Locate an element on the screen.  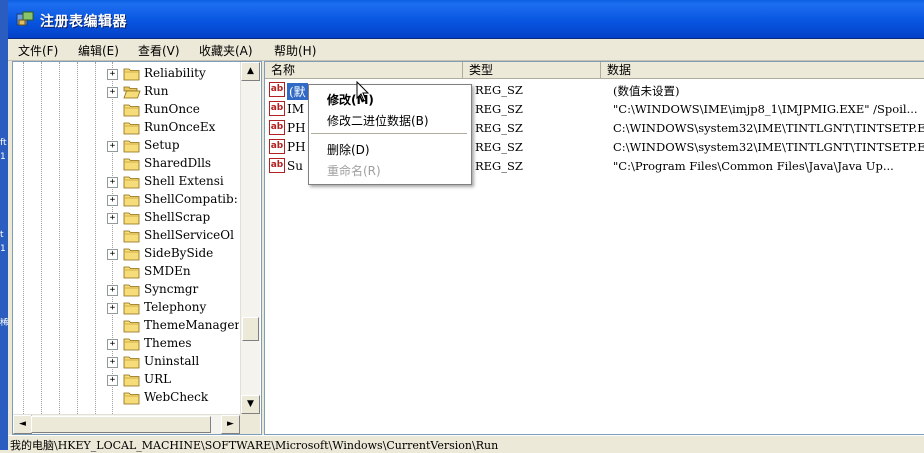
column-header-data: 数据 is located at coordinates (762, 70).